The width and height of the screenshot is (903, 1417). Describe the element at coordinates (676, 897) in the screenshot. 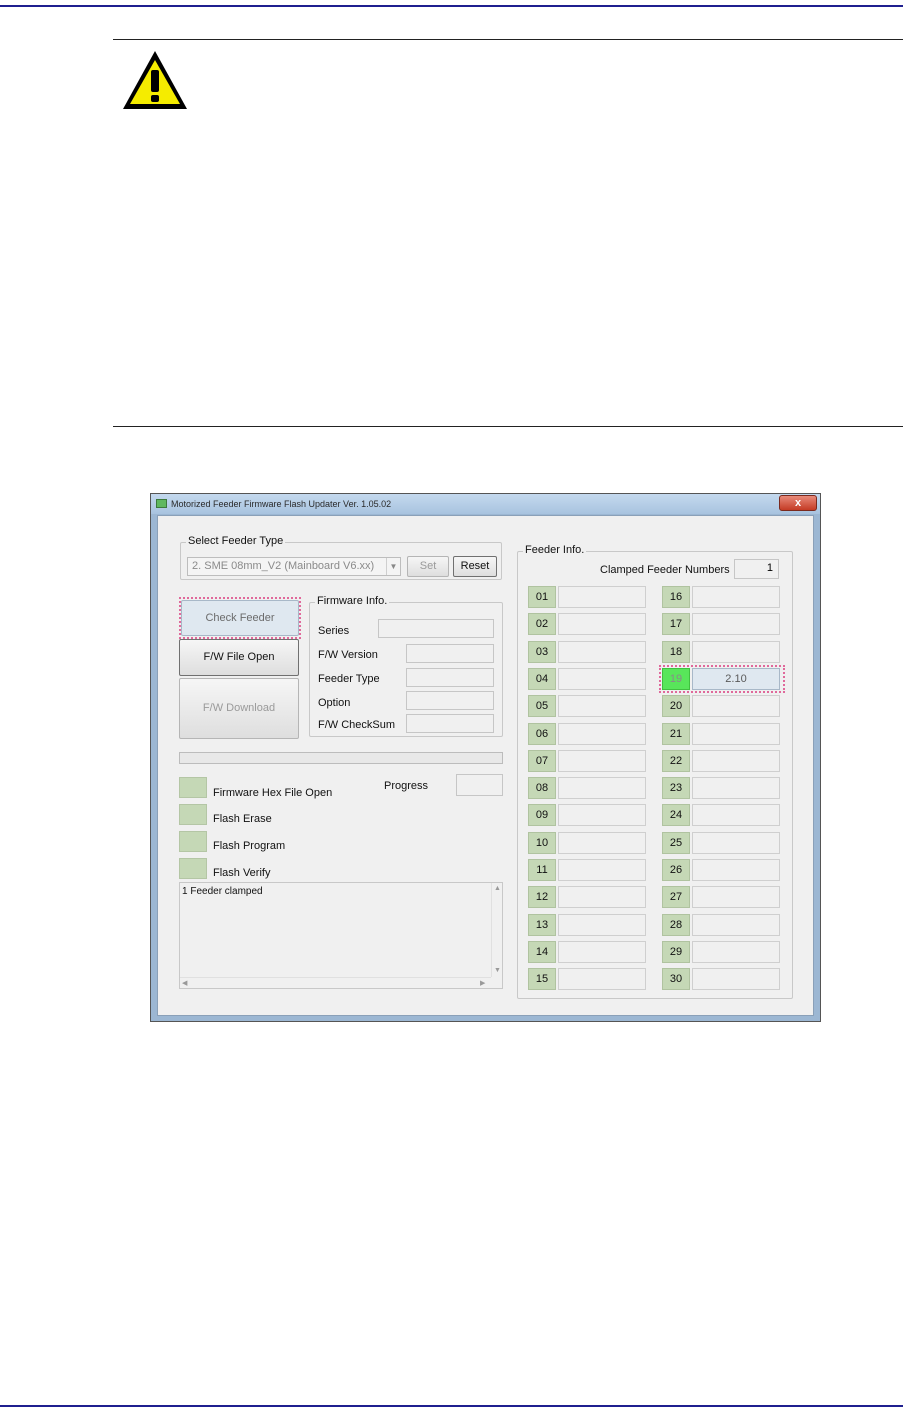

I see `feeder-slot-27-number: 27` at that location.